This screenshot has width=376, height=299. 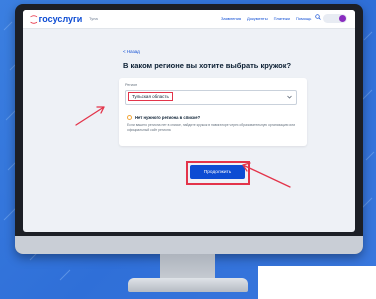 What do you see at coordinates (211, 97) in the screenshot?
I see `region-select: Тульская область` at bounding box center [211, 97].